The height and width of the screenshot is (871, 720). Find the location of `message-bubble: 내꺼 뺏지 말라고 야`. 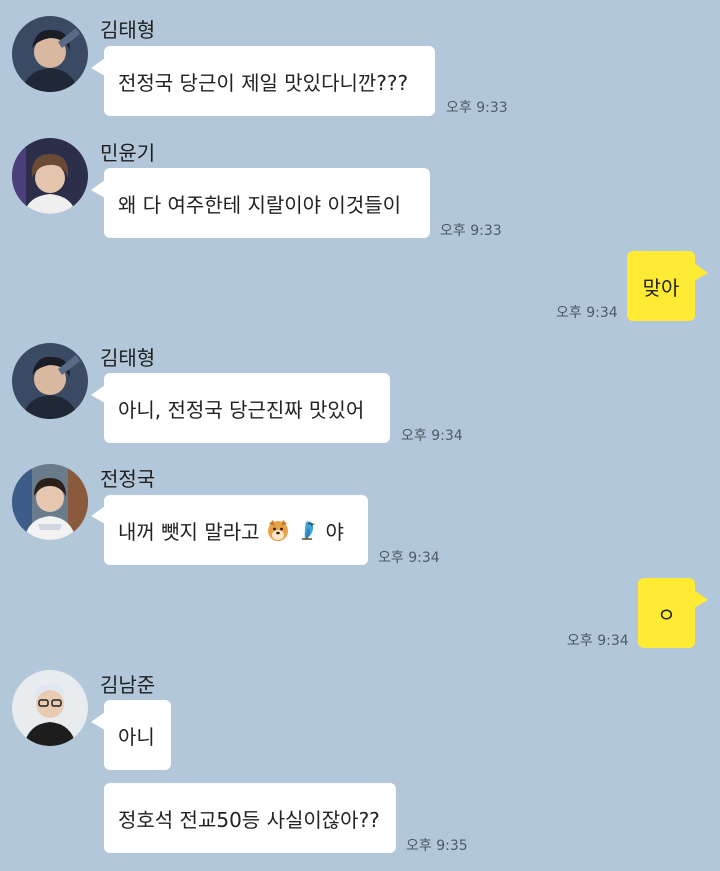

message-bubble: 내꺼 뺏지 말라고 야 is located at coordinates (236, 530).